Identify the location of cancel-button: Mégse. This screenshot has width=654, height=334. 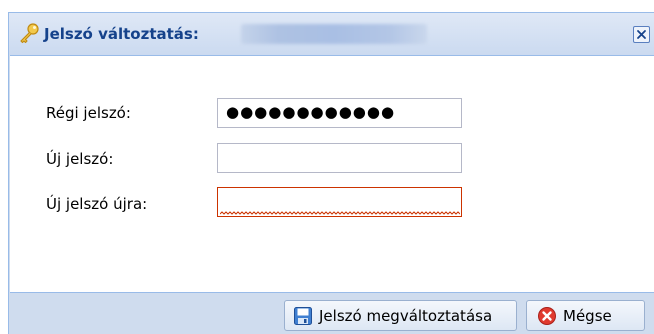
(585, 315).